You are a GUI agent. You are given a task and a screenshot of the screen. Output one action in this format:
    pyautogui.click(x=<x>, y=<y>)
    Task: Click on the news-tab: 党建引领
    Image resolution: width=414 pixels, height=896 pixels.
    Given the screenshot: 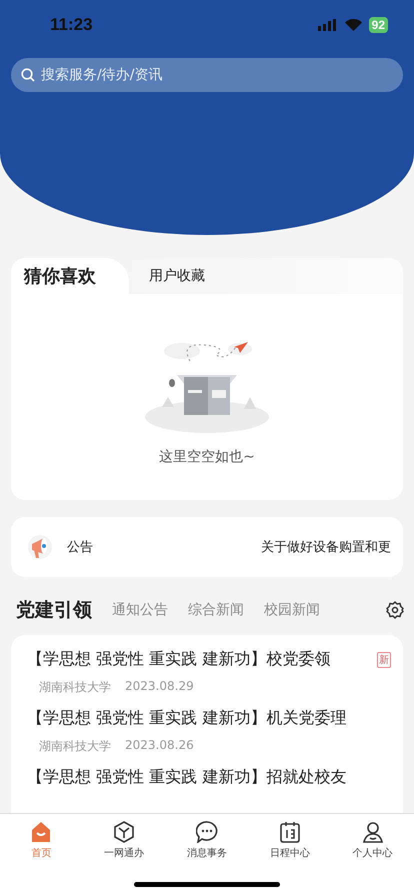 What is the action you would take?
    pyautogui.click(x=54, y=610)
    